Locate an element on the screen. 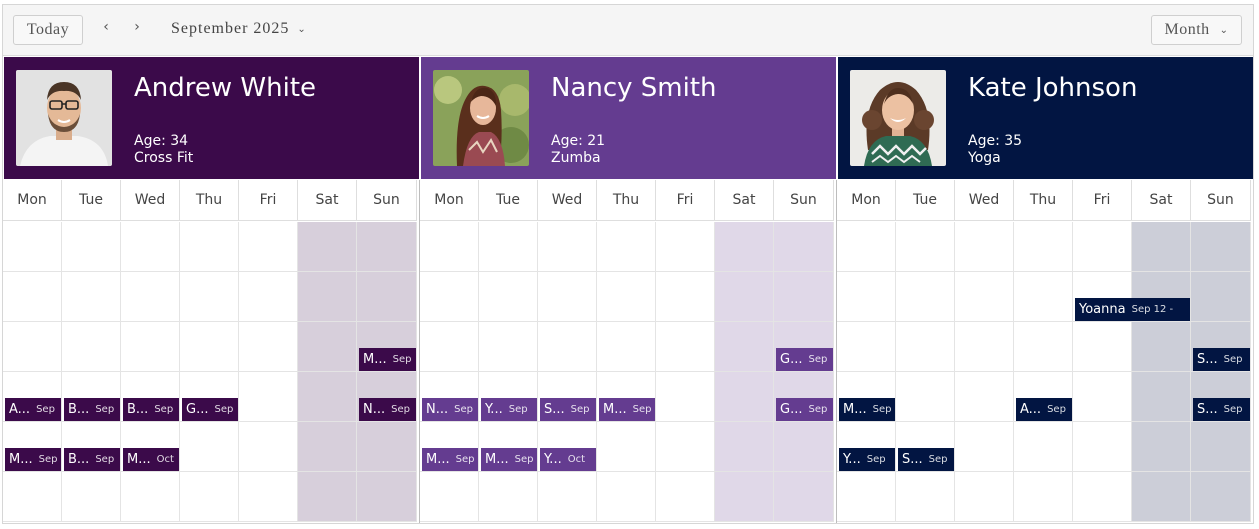 The image size is (1259, 529). period-selector: September 2025 ⌄ is located at coordinates (239, 29).